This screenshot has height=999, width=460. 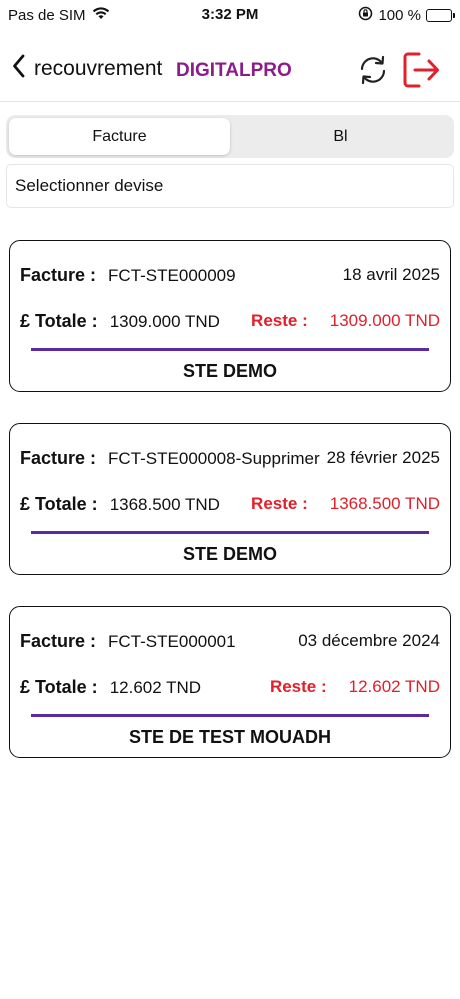 I want to click on invoice-reste: 1368.500 TND, so click(x=384, y=503).